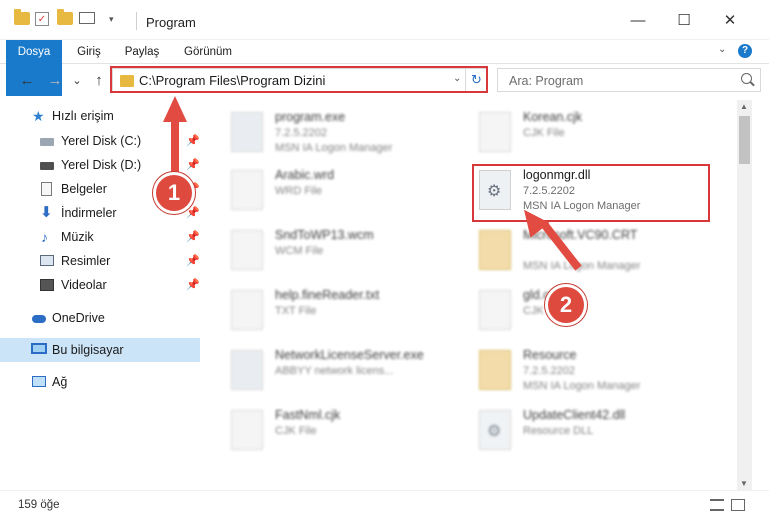 Image resolution: width=769 pixels, height=532 pixels. Describe the element at coordinates (99, 80) in the screenshot. I see `up-button: ↑` at that location.